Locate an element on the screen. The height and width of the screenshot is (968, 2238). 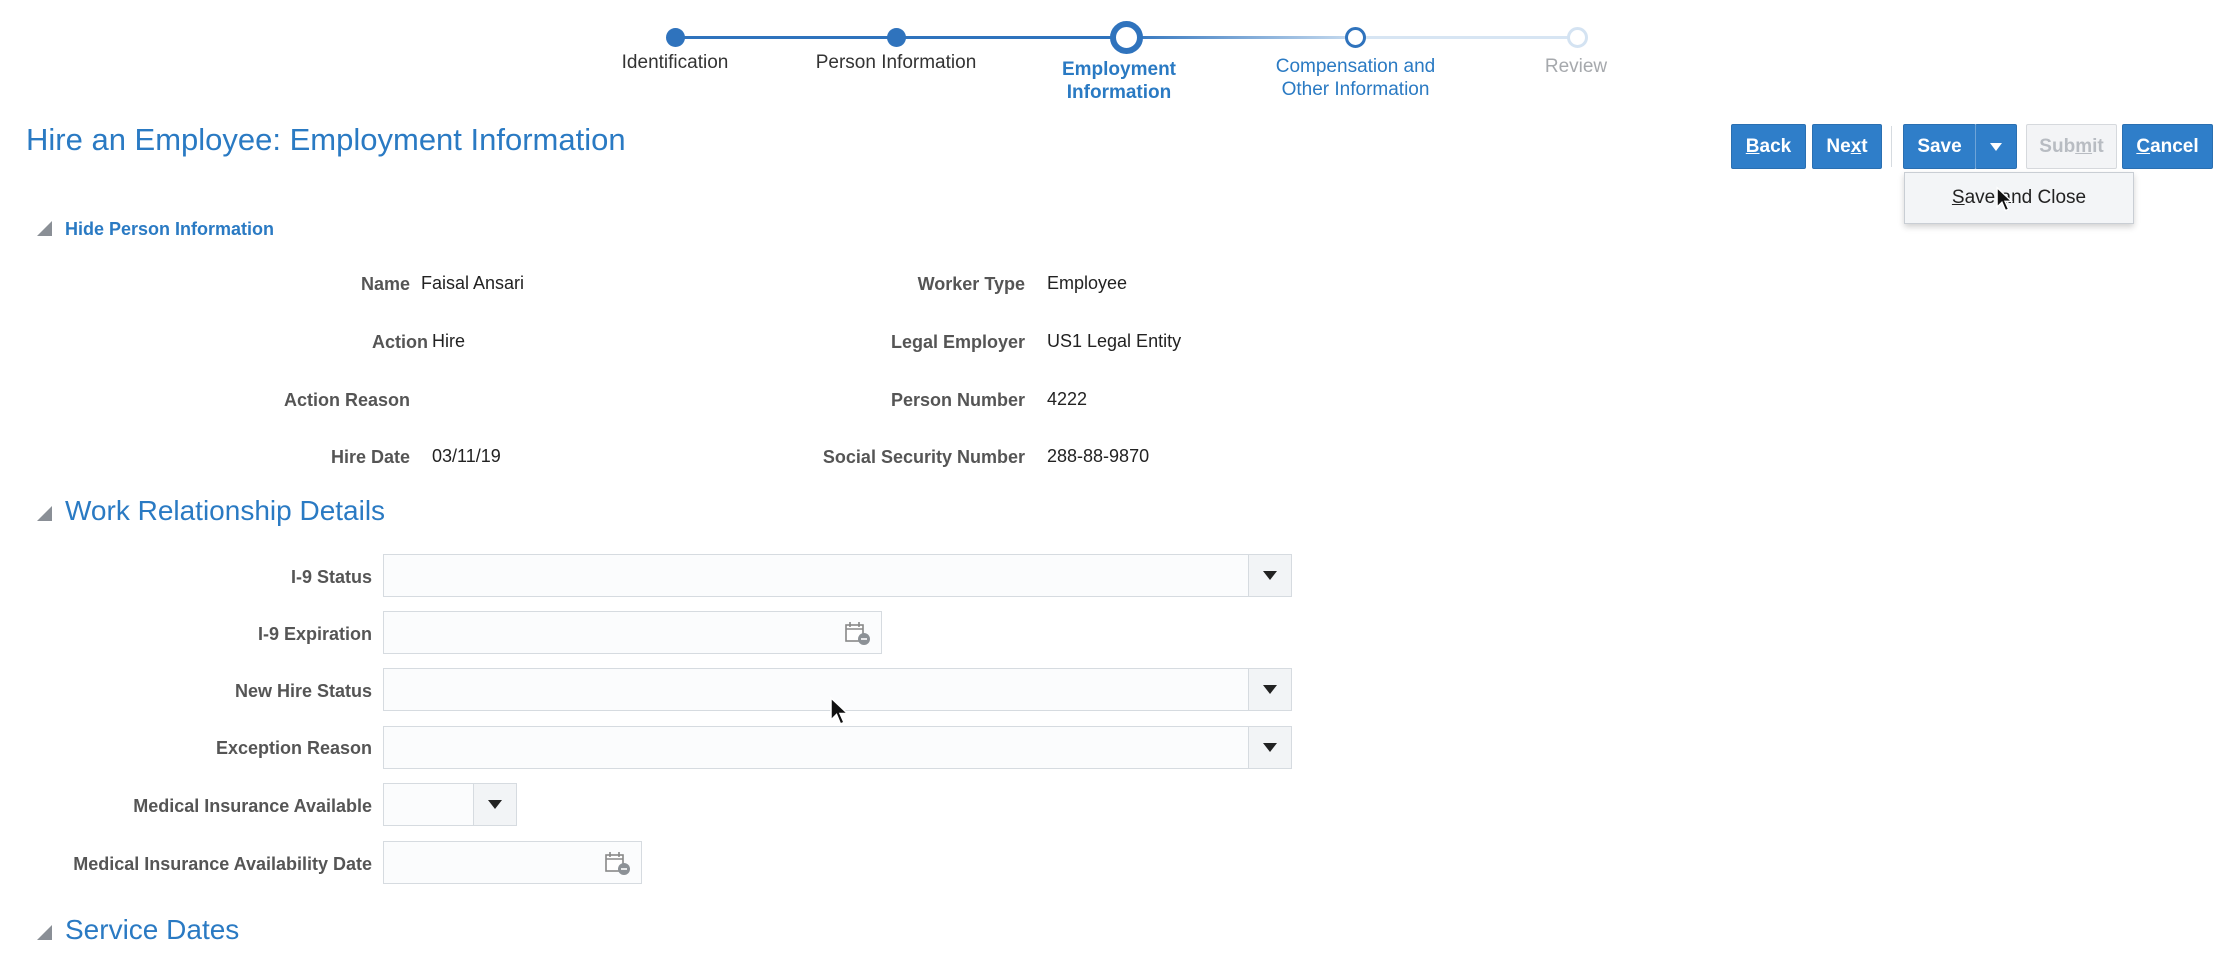
i9-expiration-date-input is located at coordinates (632, 632).